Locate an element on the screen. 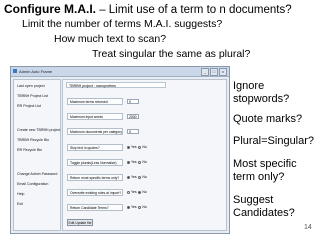 This screenshot has height=240, width=320. note-plural-singular: Plural=Singular? is located at coordinates (274, 141).